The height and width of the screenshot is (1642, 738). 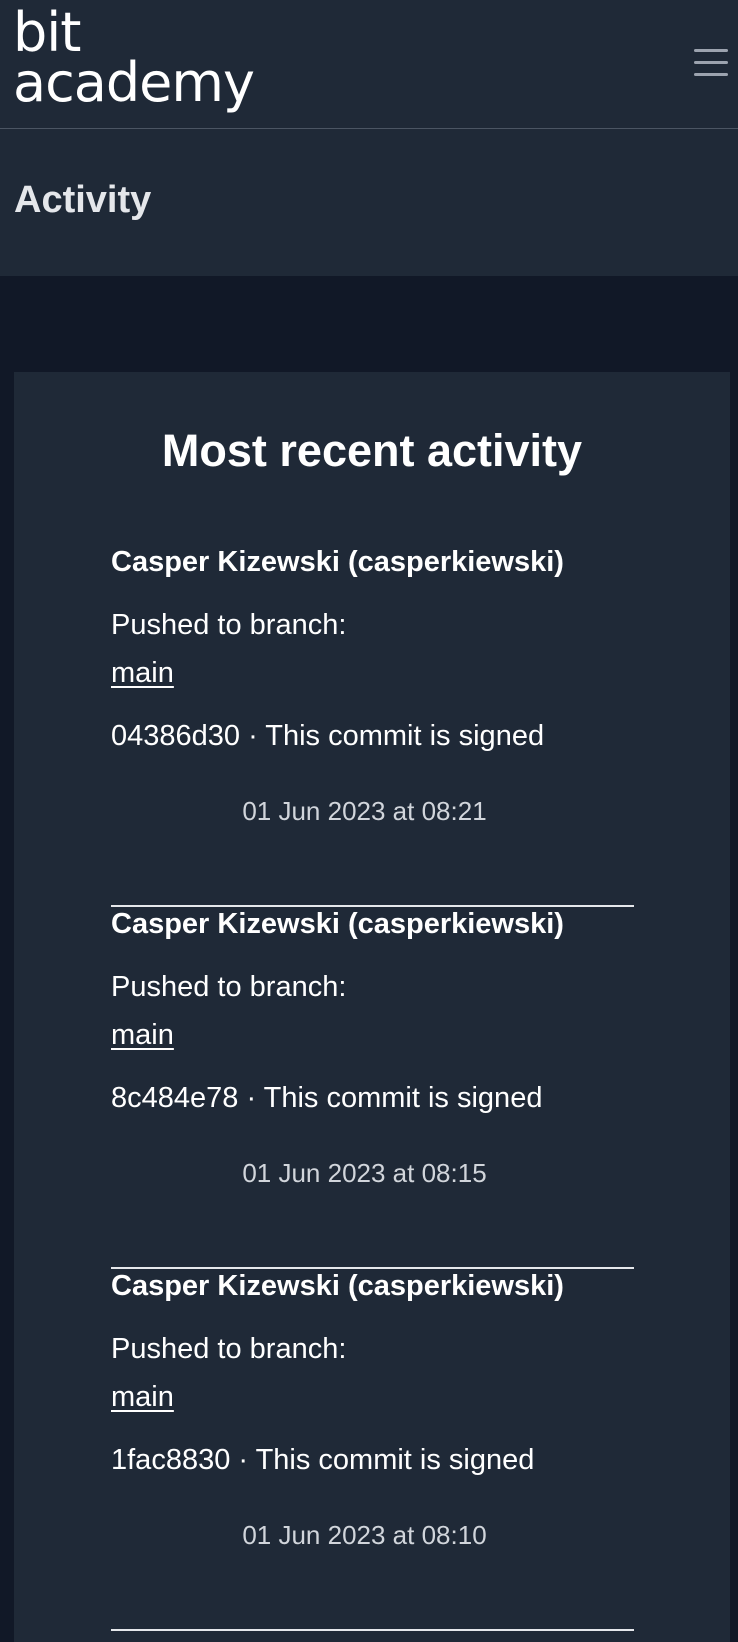 What do you see at coordinates (364, 1535) in the screenshot?
I see `activity-timestamp: 01 Jun 2023 at 08:10` at bounding box center [364, 1535].